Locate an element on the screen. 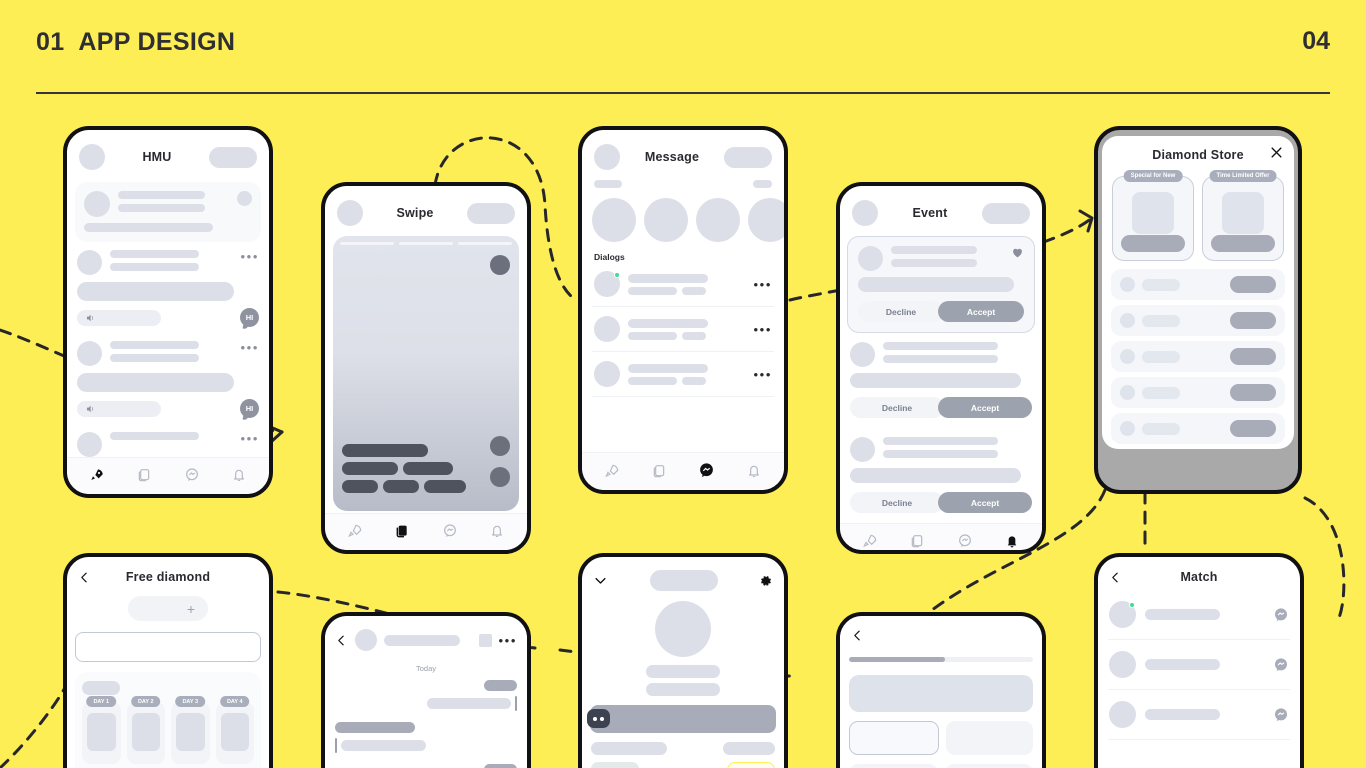 Image resolution: width=1366 pixels, height=768 pixels. card-action-middle is located at coordinates (500, 446).